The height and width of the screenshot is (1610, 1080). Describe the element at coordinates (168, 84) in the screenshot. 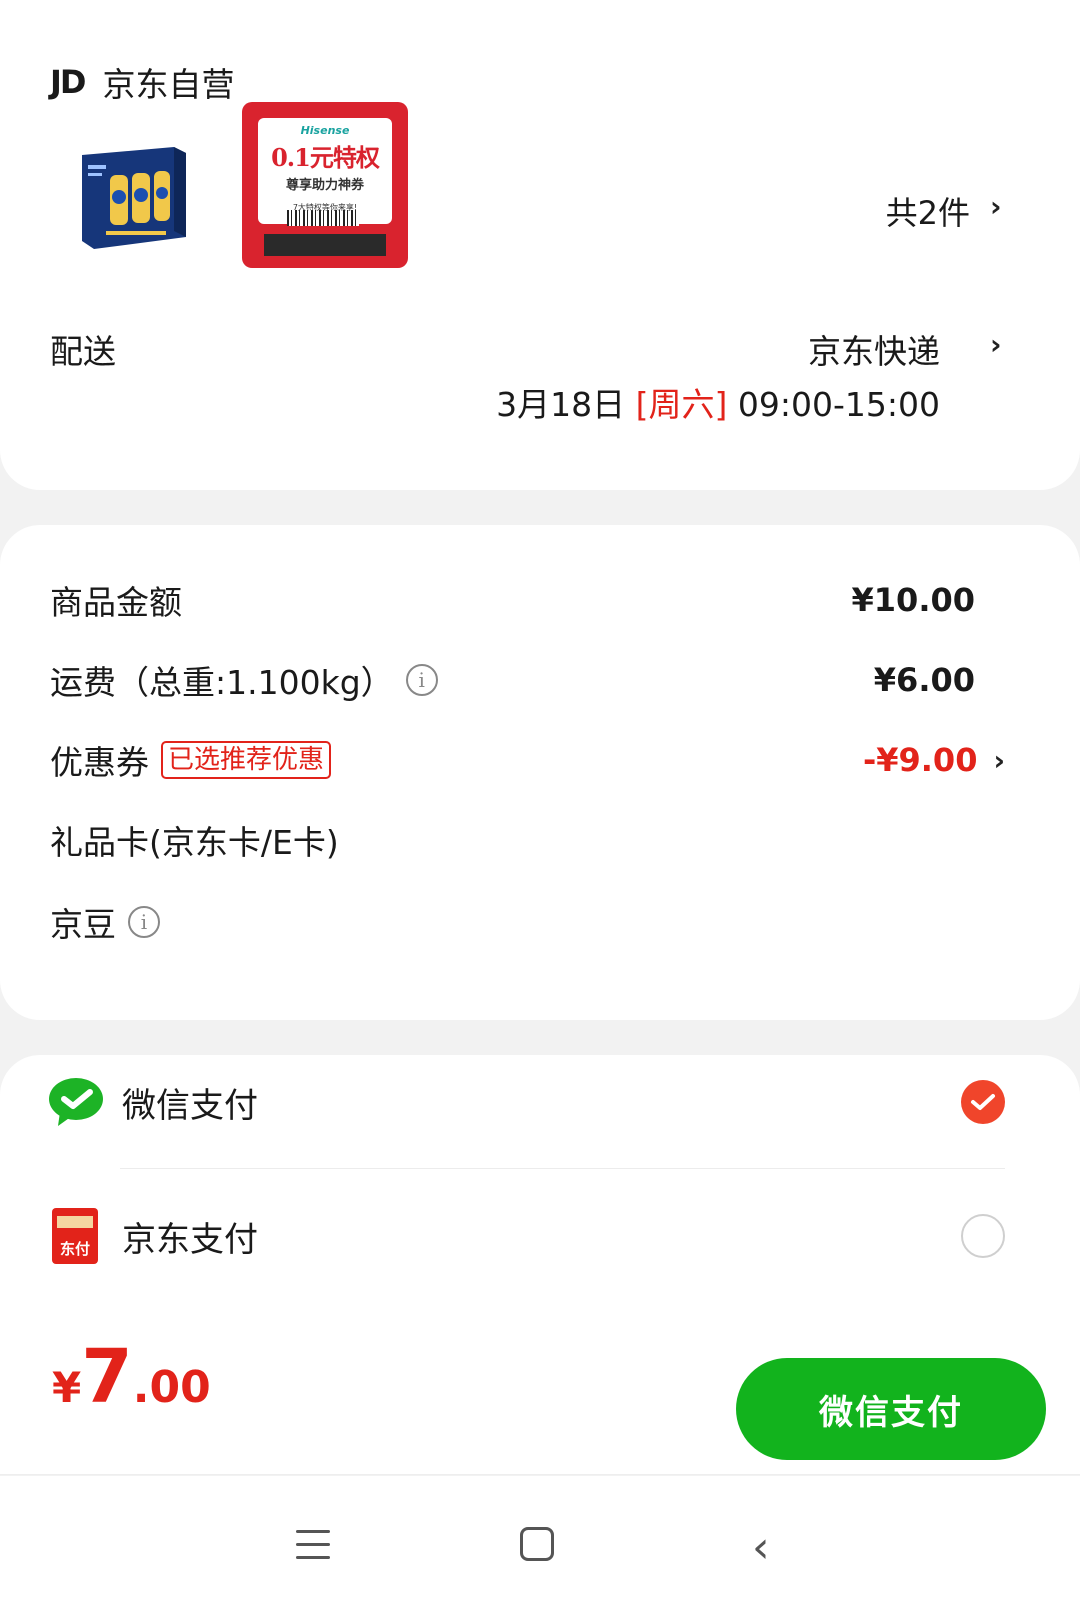

I see `store-name: 京东自营` at that location.